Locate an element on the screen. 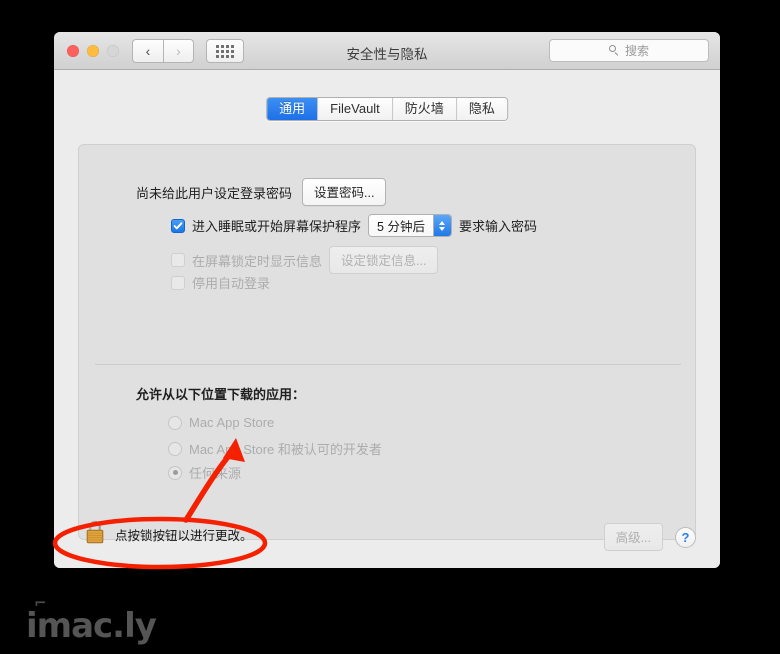 The image size is (780, 654). disable-auto-login-row: 停用自动登录 is located at coordinates (220, 282).